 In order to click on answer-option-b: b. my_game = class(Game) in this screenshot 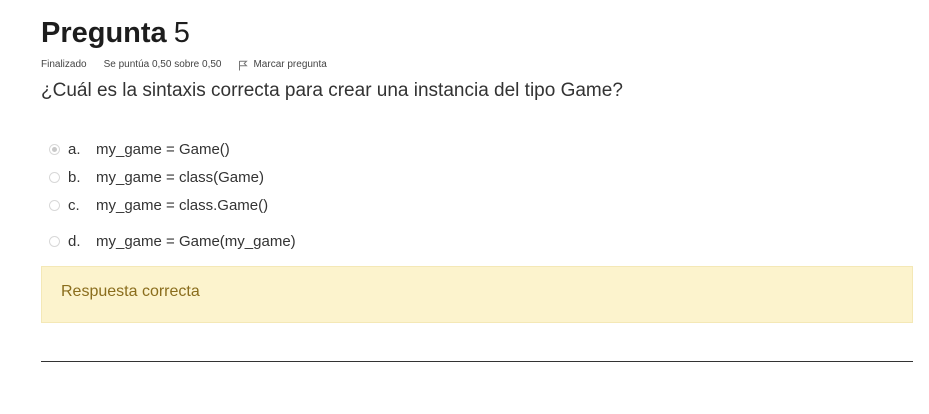, I will do `click(156, 177)`.